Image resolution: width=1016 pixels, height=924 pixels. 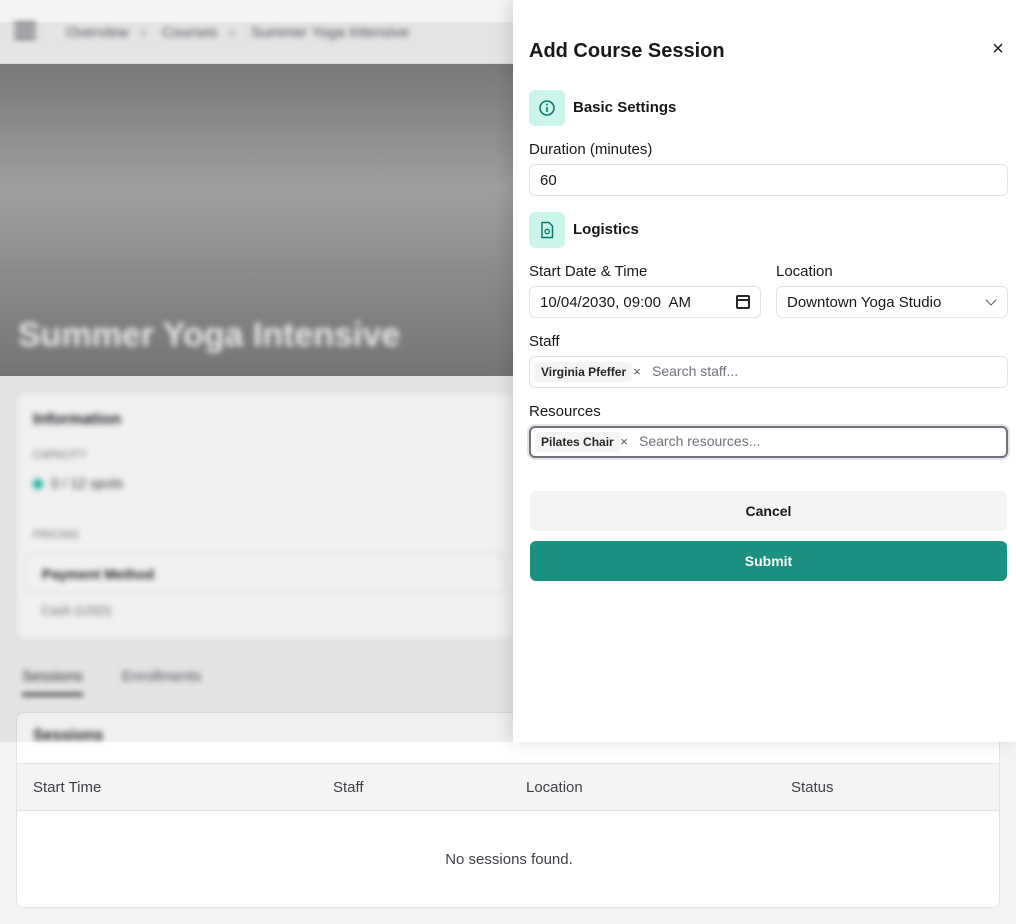 I want to click on resource-chip: Pilates Chair, so click(x=577, y=442).